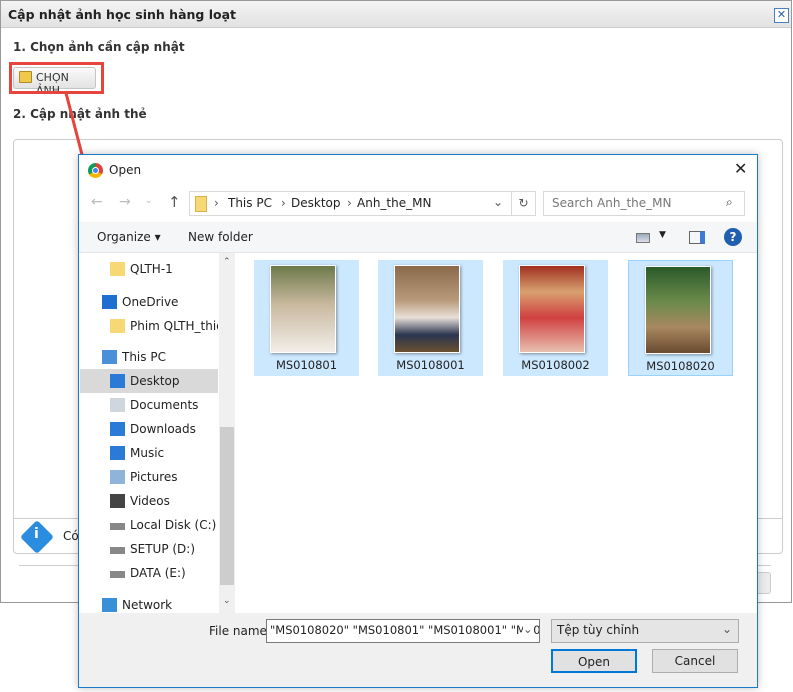  What do you see at coordinates (306, 365) in the screenshot?
I see `file-name: MS010801` at bounding box center [306, 365].